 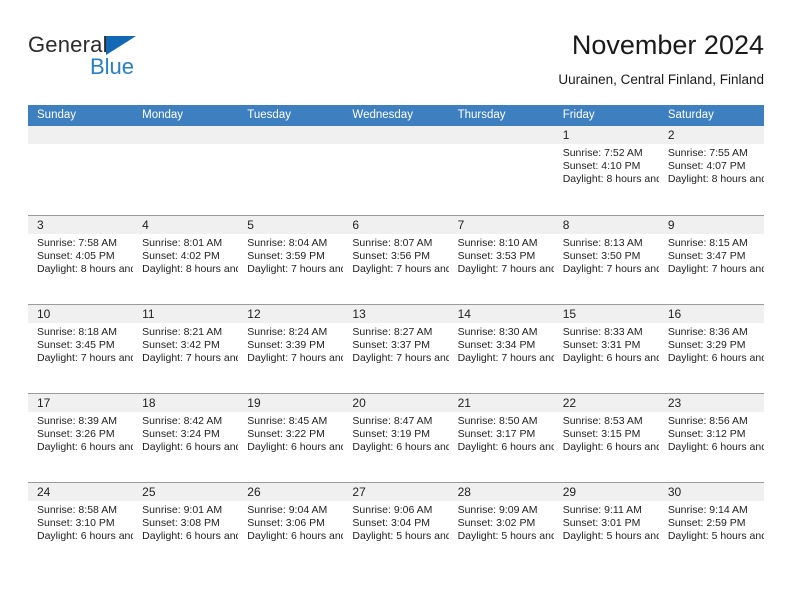 What do you see at coordinates (610, 536) in the screenshot?
I see `daylight-text: Daylight: 5 hours and 49 minutes.` at bounding box center [610, 536].